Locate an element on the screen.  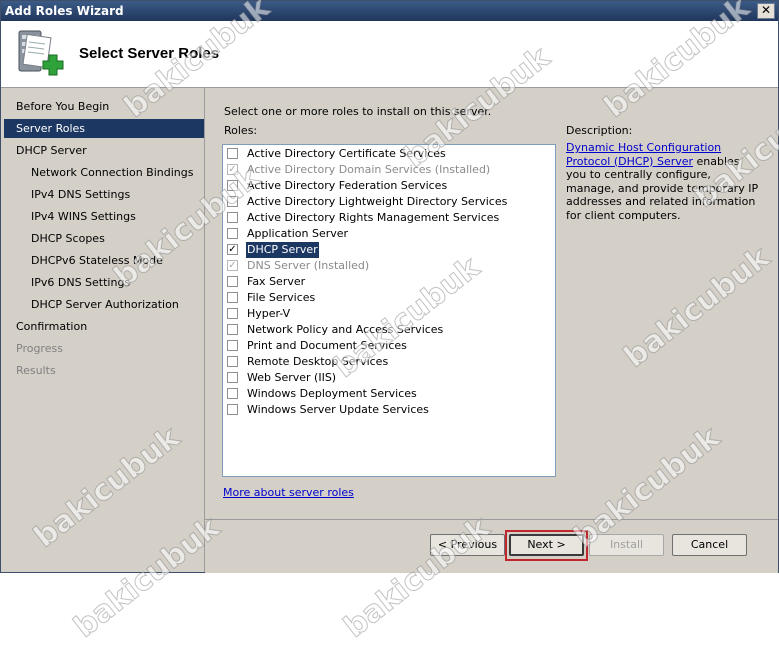
nav-item: DHCPv6 Stateless Mode is located at coordinates (97, 260).